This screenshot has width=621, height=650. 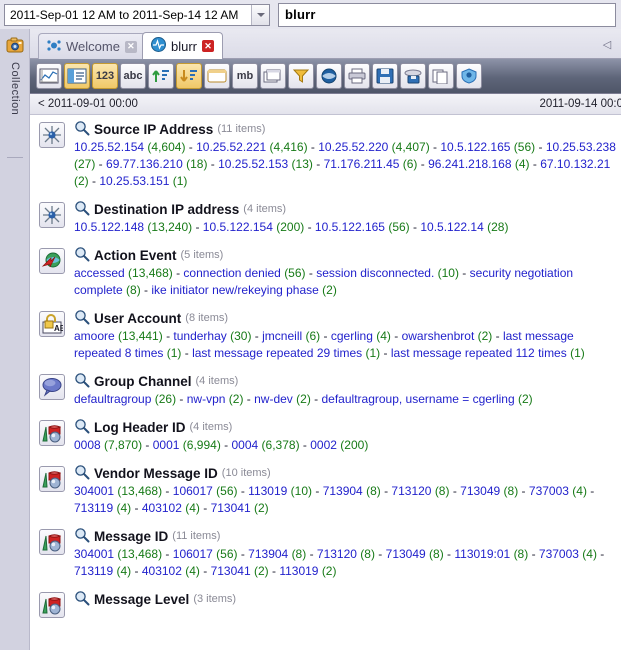 What do you see at coordinates (99, 273) in the screenshot?
I see `value-link: accessed` at bounding box center [99, 273].